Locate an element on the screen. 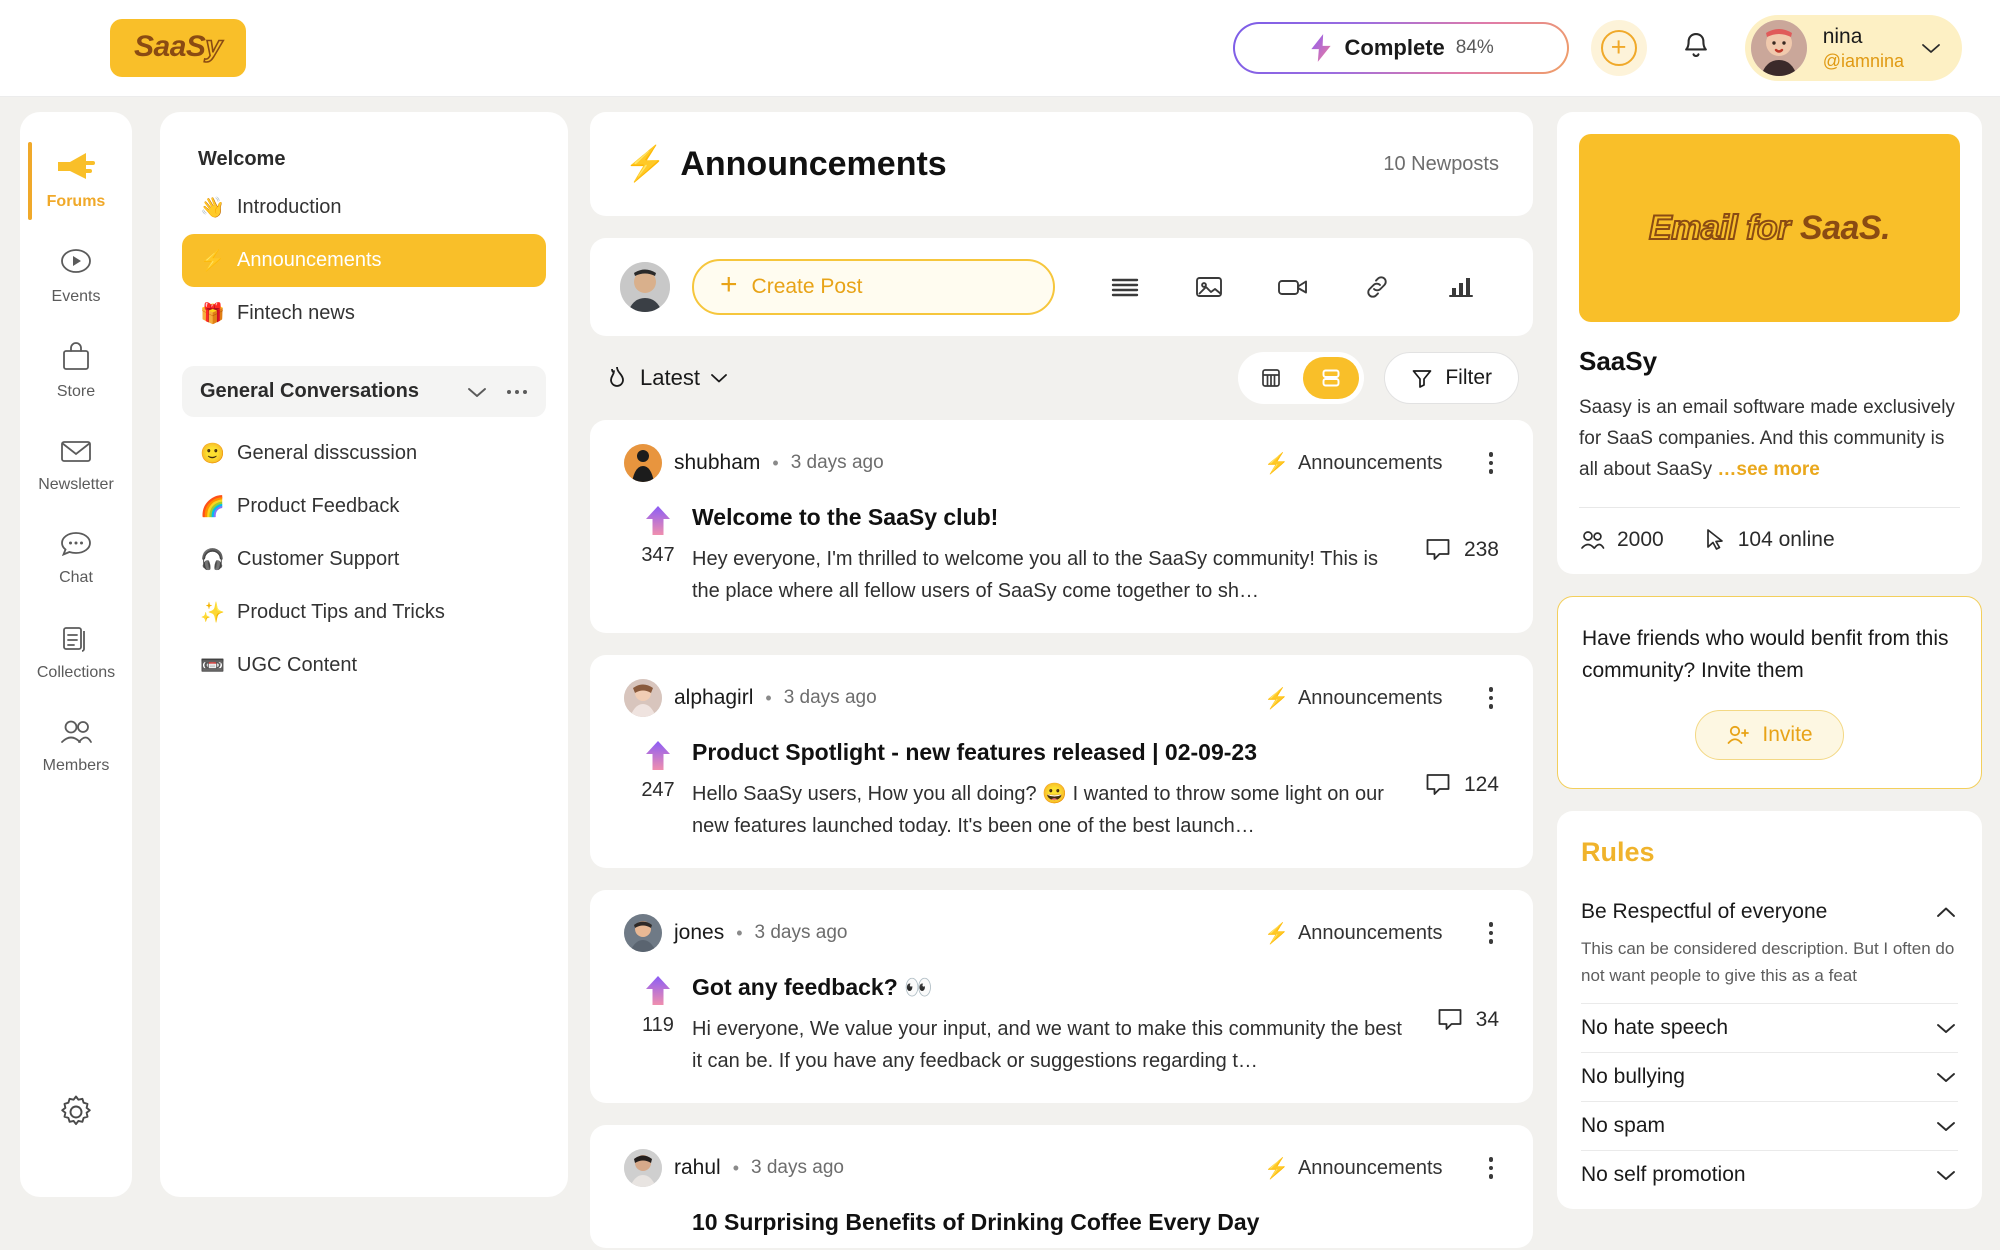 This screenshot has height=1250, width=2000. channel-item-ugc-content: 📼 UGC Content is located at coordinates (364, 665).